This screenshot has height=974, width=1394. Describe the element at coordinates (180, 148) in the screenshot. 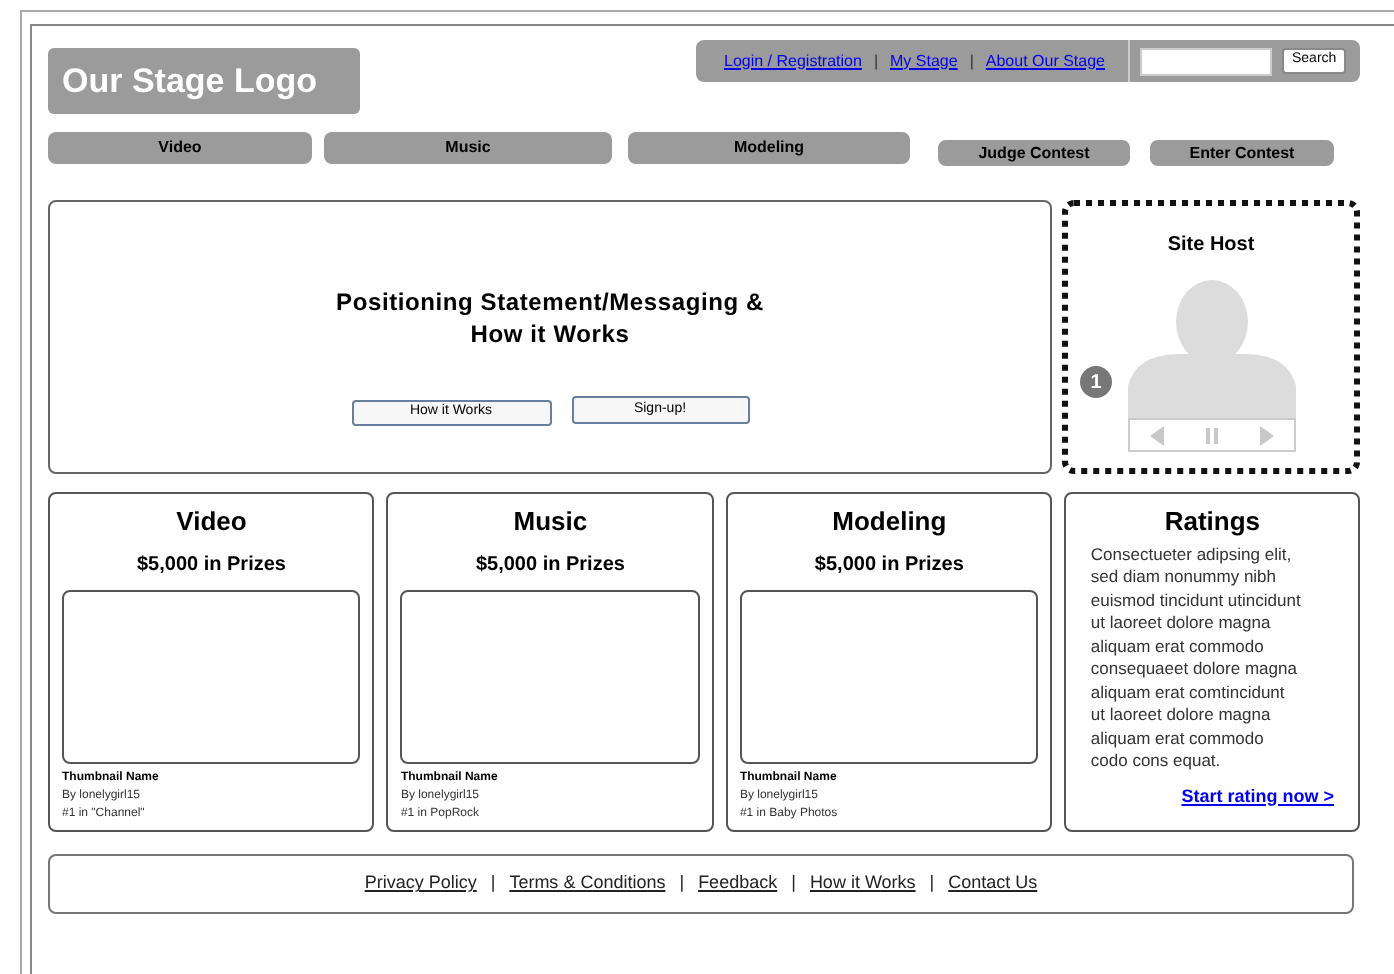

I see `nav-tab: Video` at that location.